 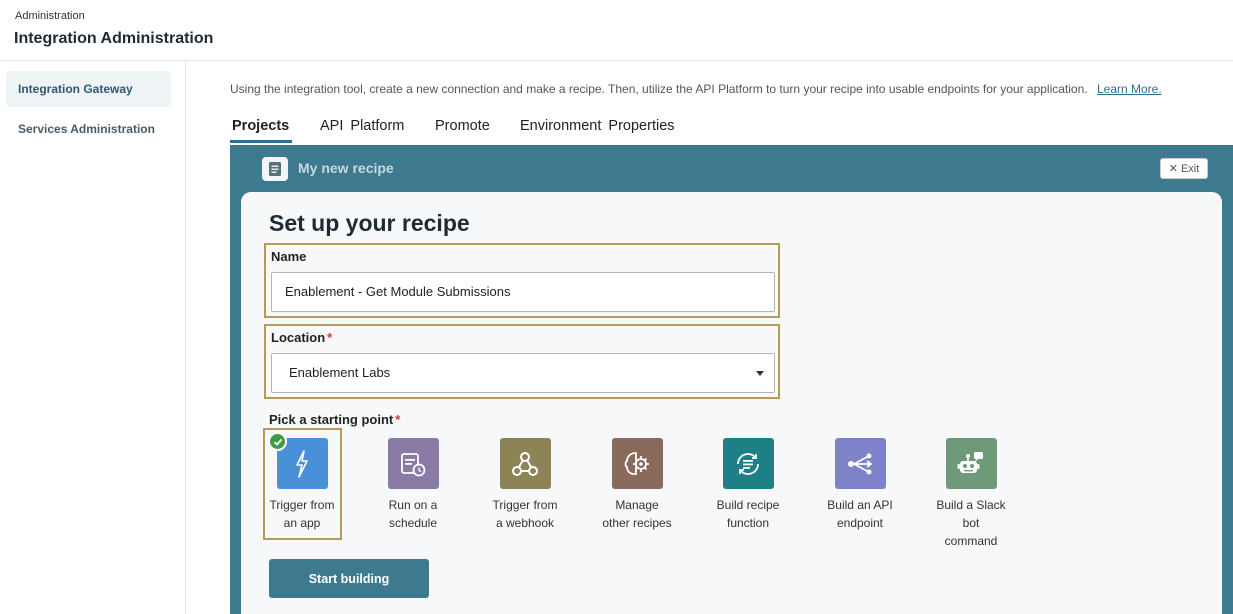 I want to click on tab-environment-properties: Environment Properties, so click(x=597, y=126).